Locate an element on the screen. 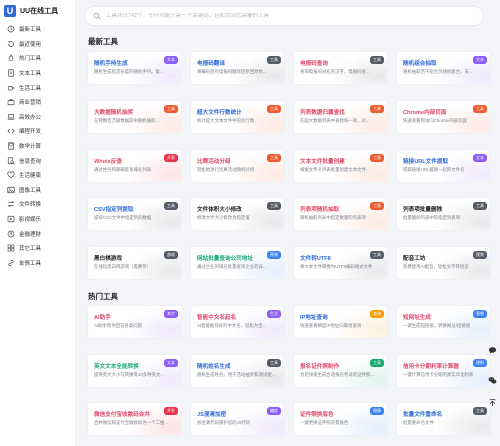 The height and width of the screenshot is (446, 500). category-badge: 图像 is located at coordinates (377, 411).